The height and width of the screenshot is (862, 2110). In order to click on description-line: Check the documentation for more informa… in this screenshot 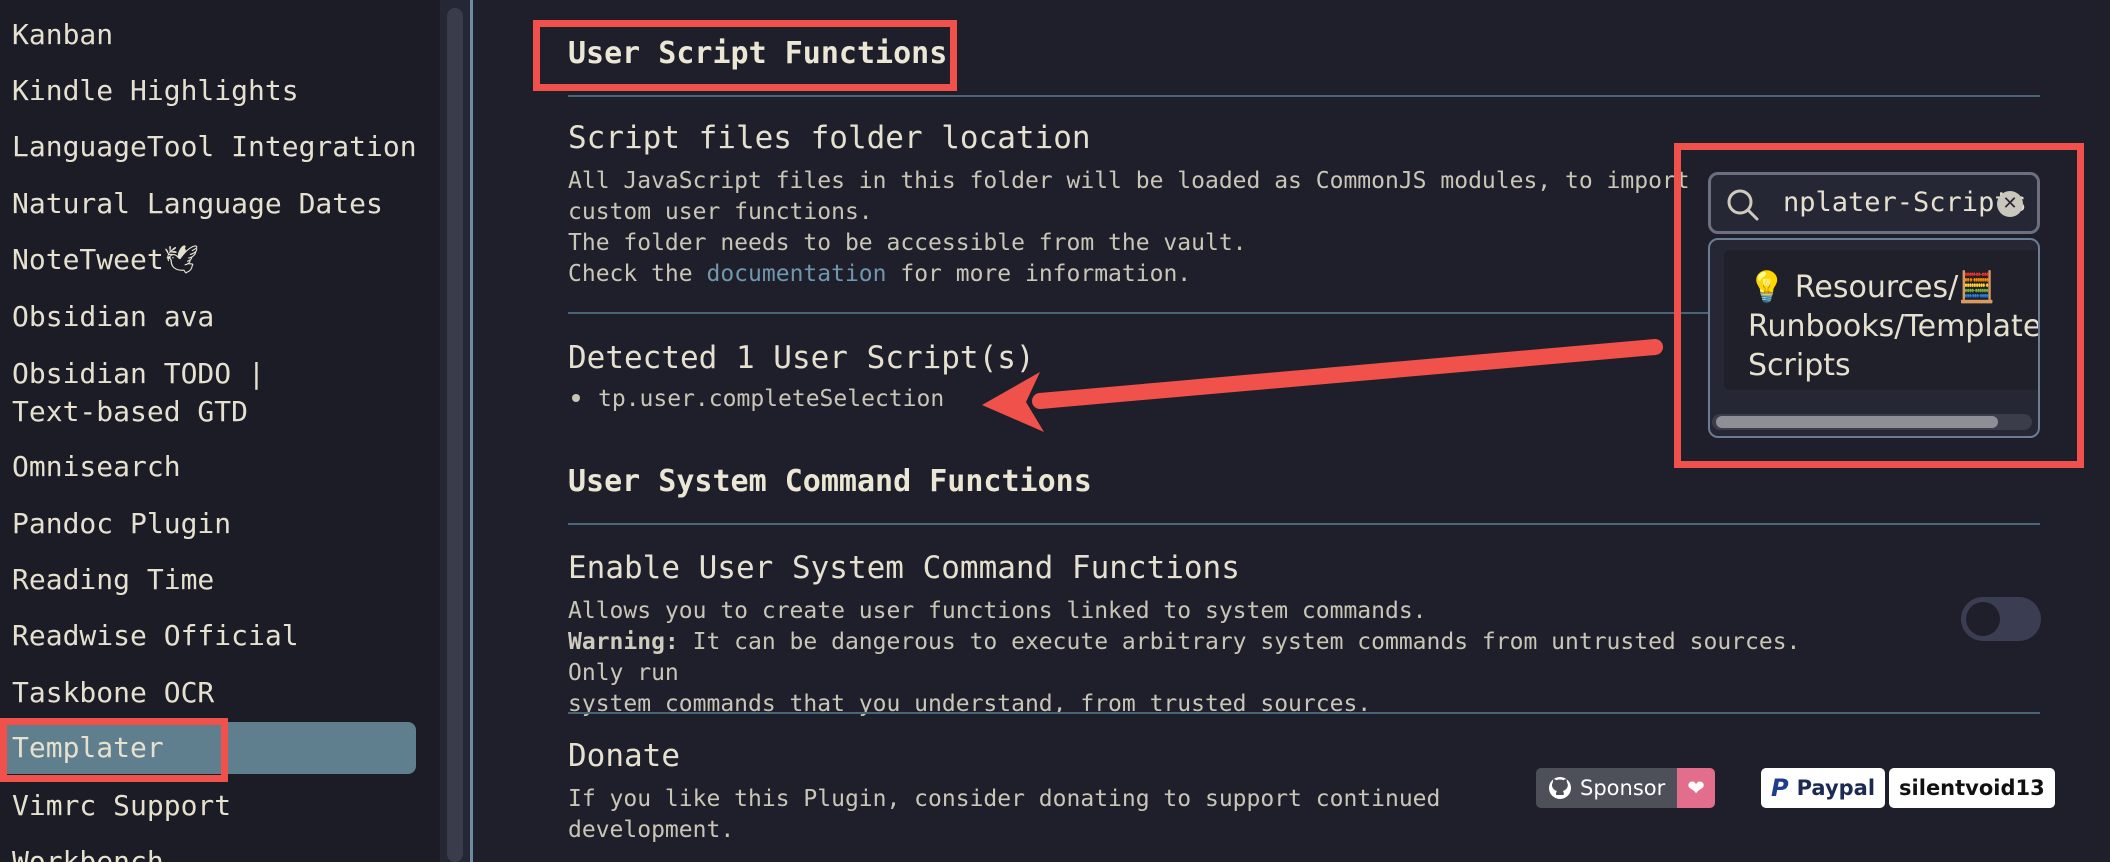, I will do `click(1129, 274)`.